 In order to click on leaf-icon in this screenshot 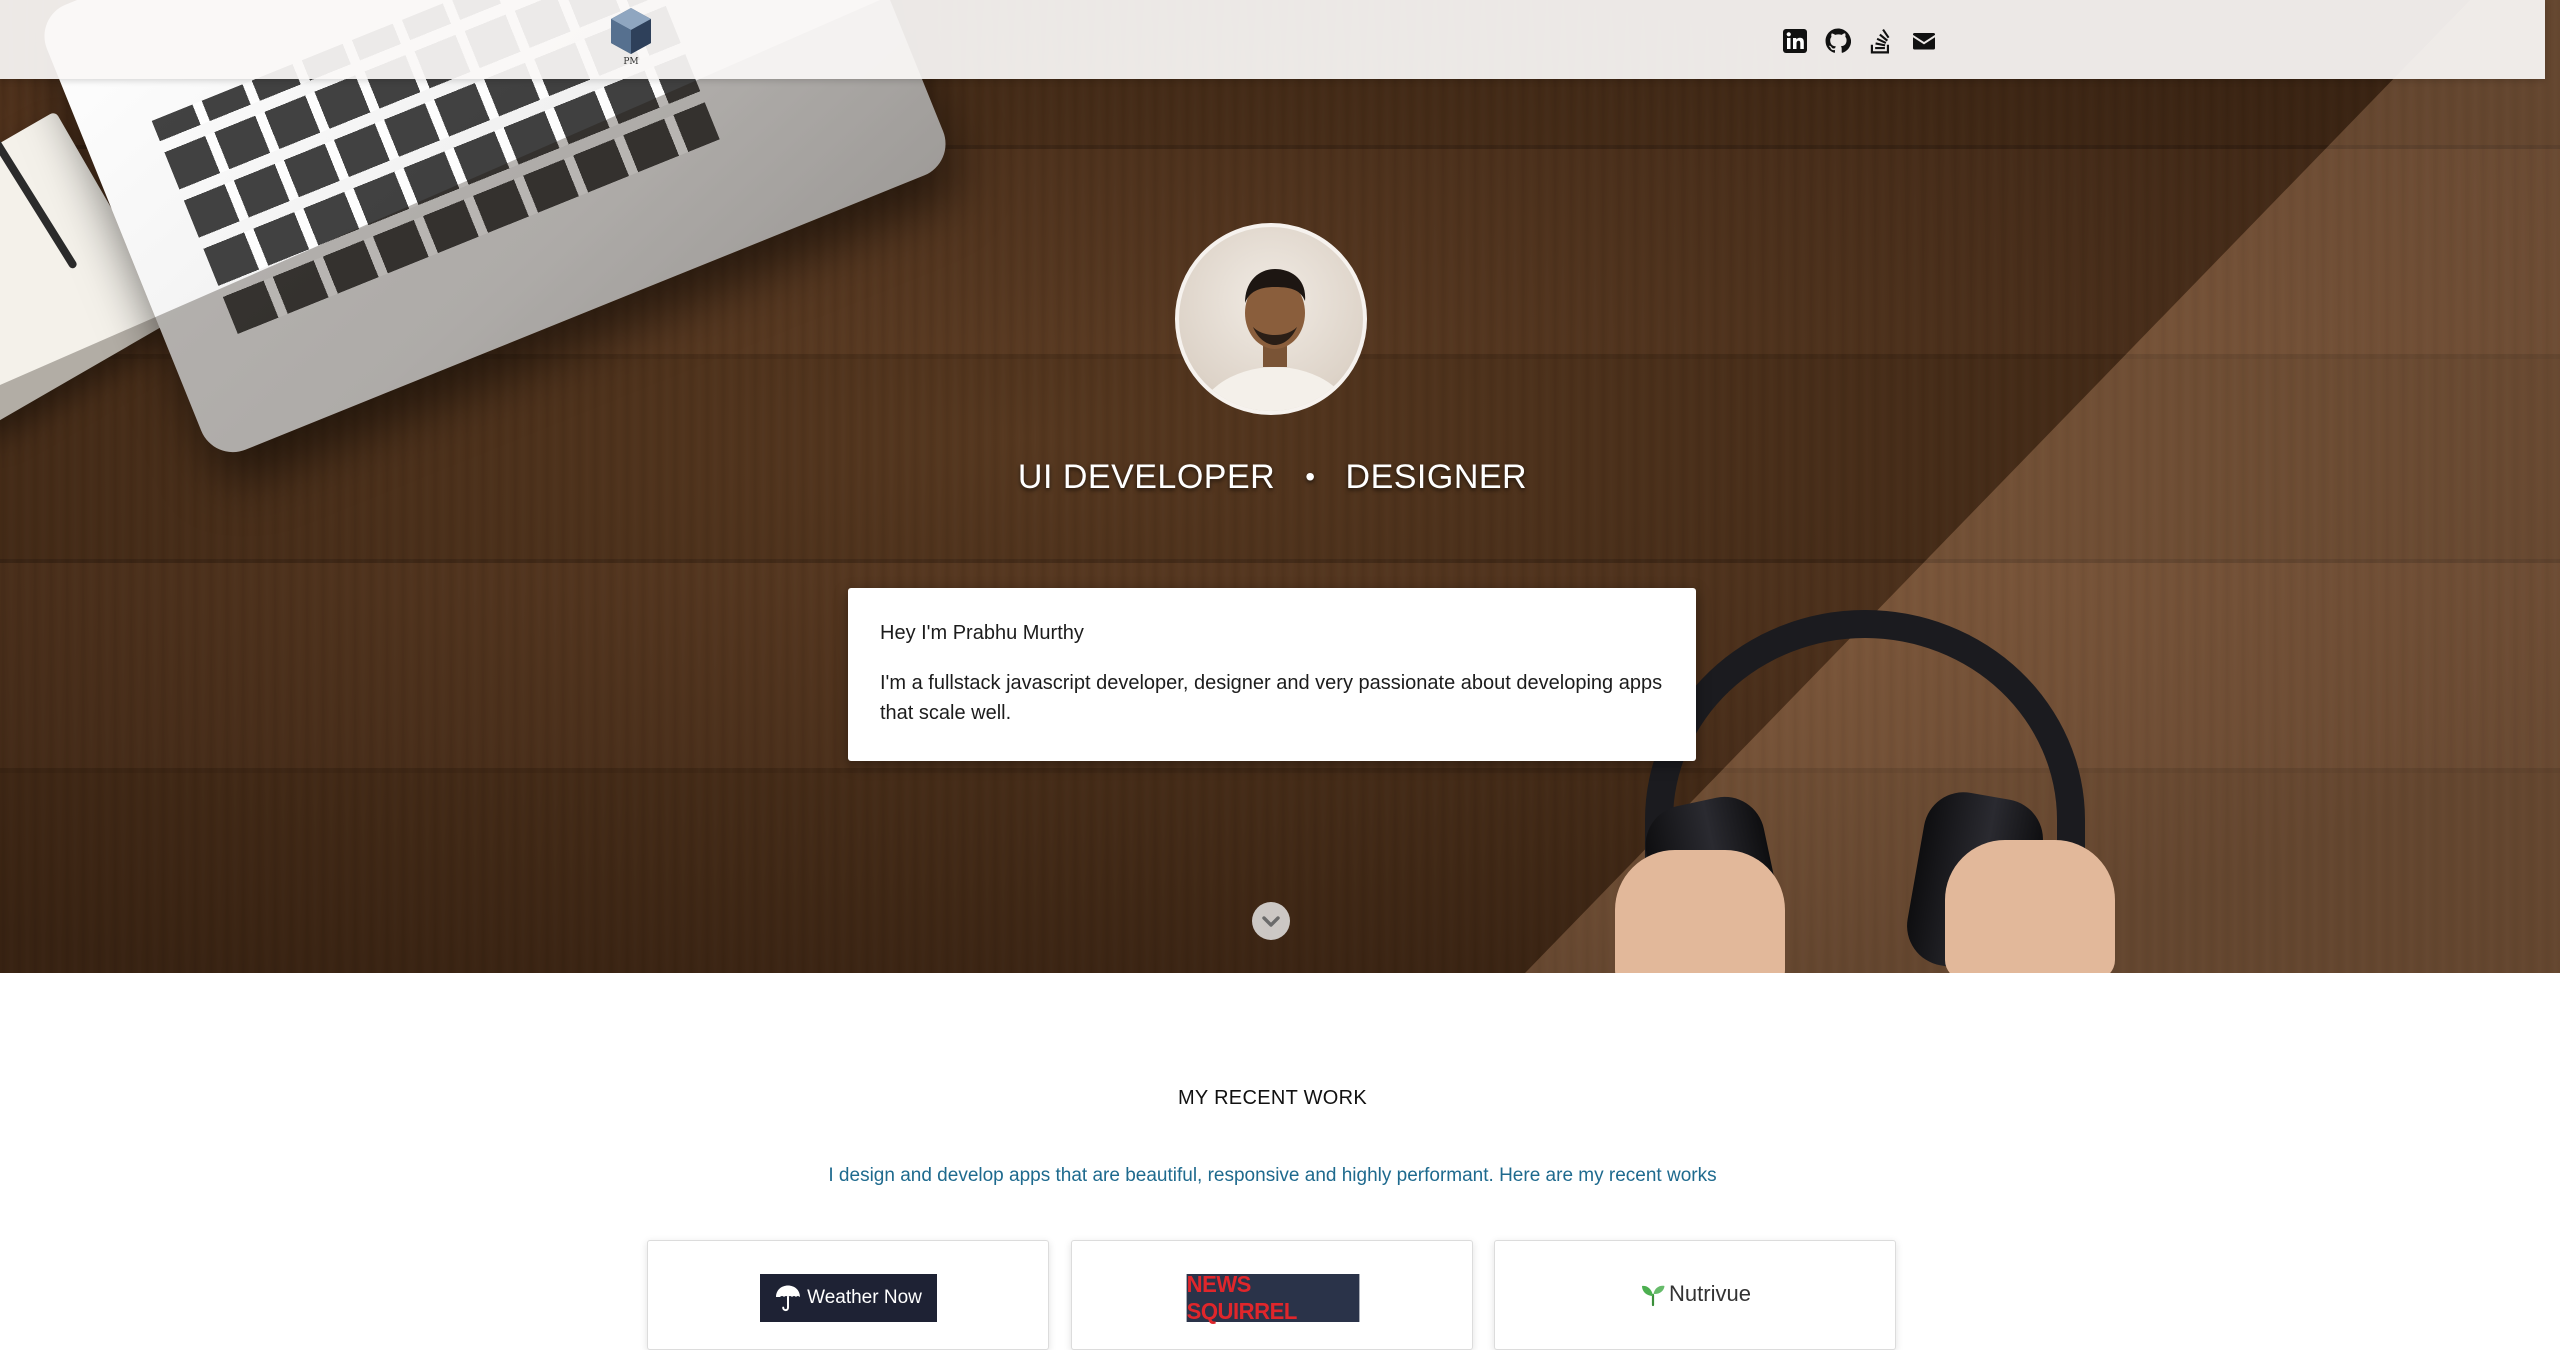, I will do `click(1653, 1296)`.